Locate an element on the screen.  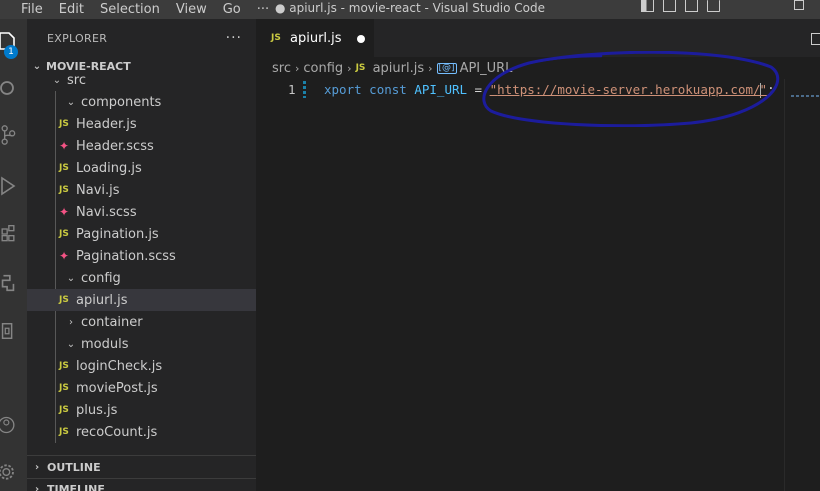
tree-folder: ⌄ components is located at coordinates (141, 102).